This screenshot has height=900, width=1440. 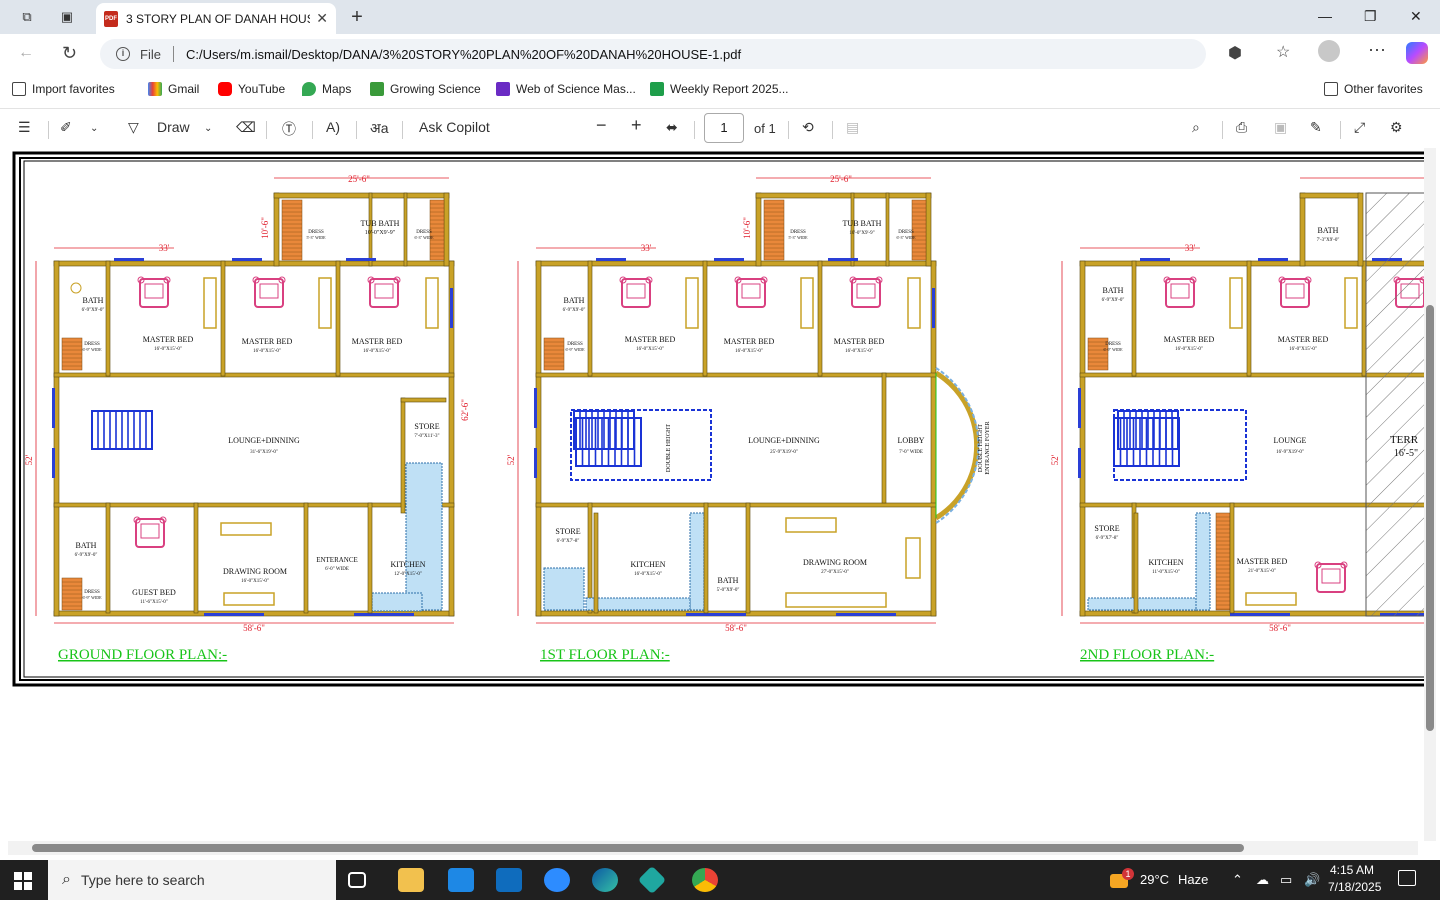 I want to click on windows-start-icon, so click(x=23, y=881).